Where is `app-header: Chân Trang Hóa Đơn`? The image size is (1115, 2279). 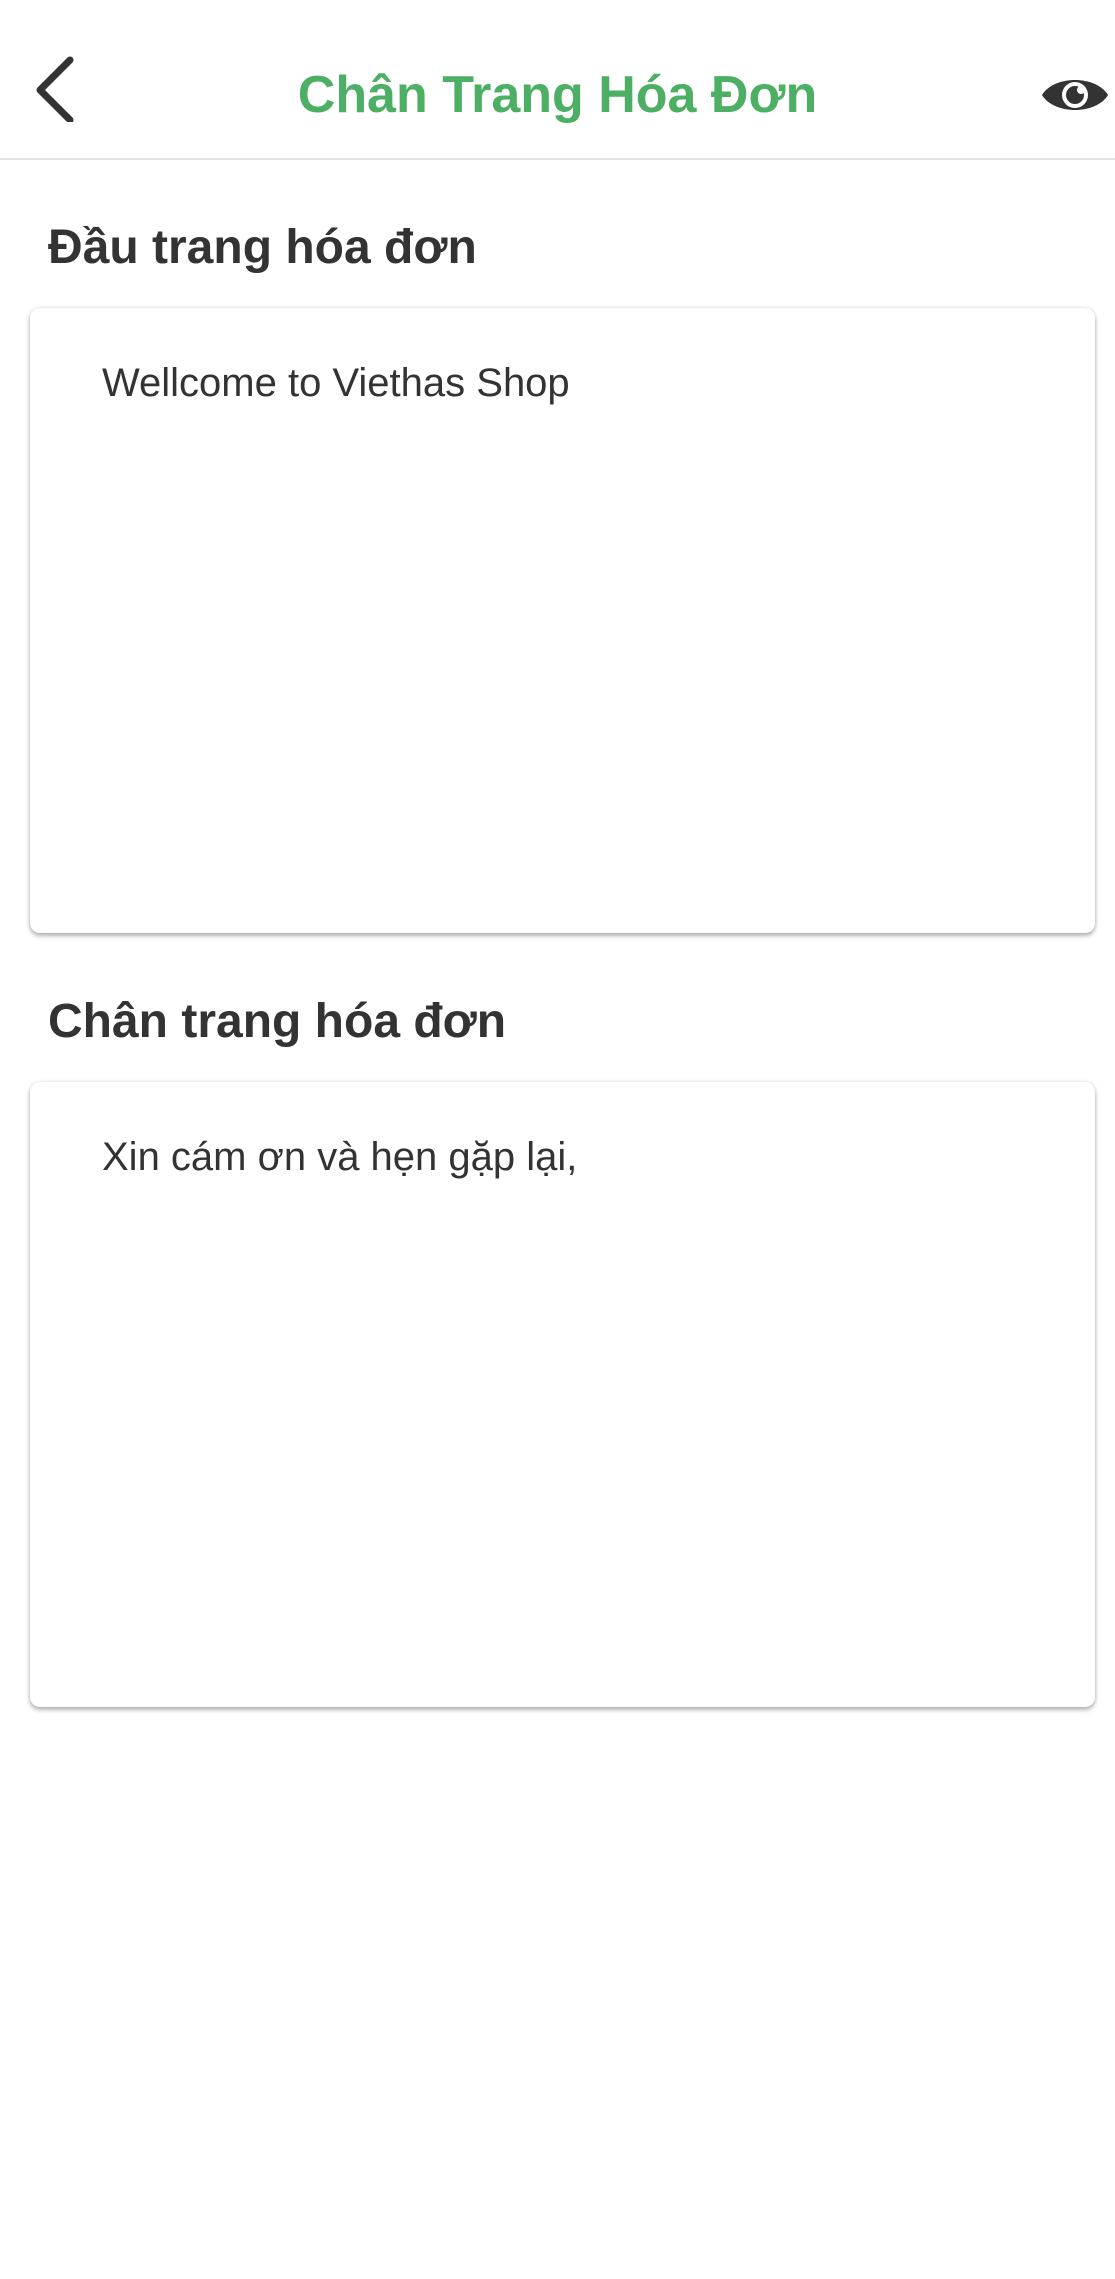
app-header: Chân Trang Hóa Đơn is located at coordinates (557, 80).